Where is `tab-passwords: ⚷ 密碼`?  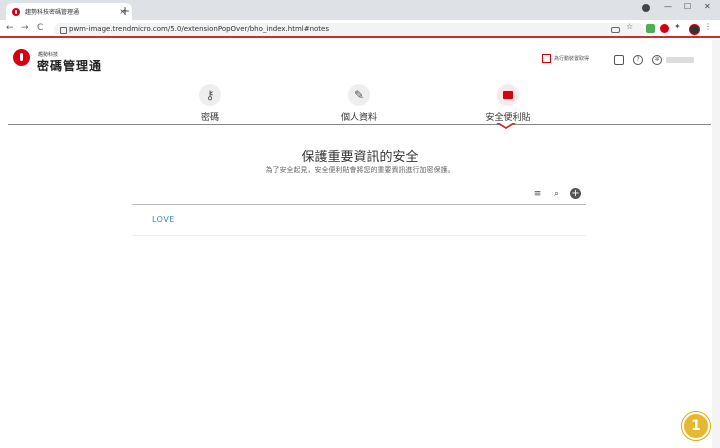 tab-passwords: ⚷ 密碼 is located at coordinates (210, 103).